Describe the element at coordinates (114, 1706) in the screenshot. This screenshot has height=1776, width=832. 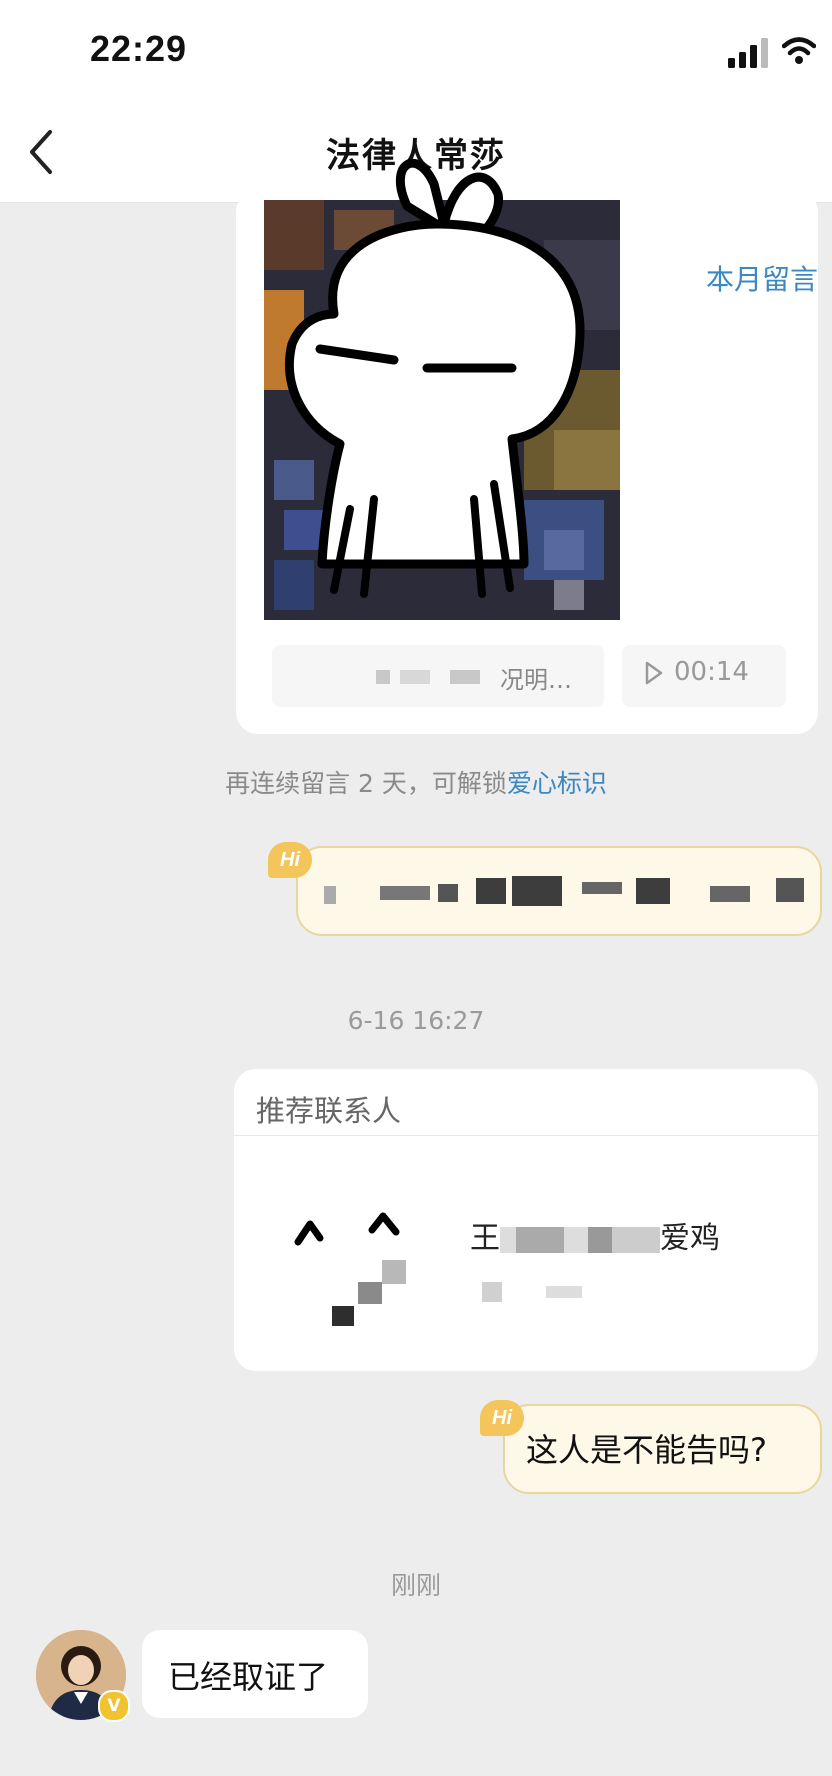
I see `verified-badge-icon: V` at that location.